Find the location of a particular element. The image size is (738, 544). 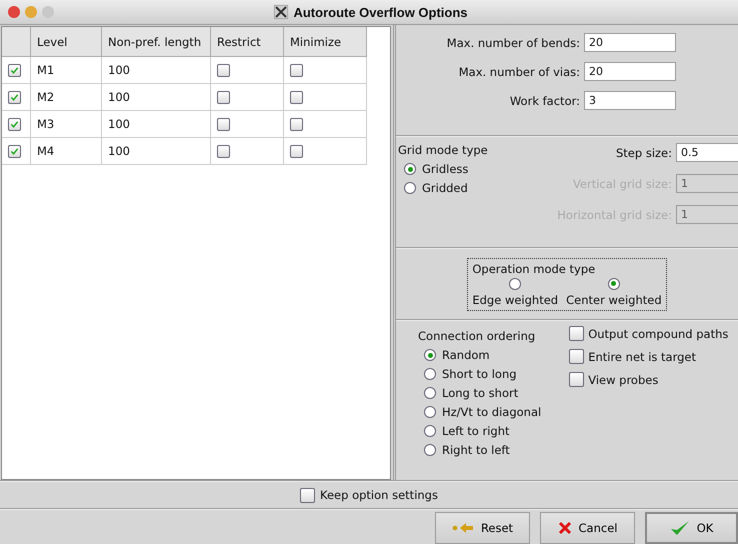

checkbox-label: Keep option settings is located at coordinates (379, 495).